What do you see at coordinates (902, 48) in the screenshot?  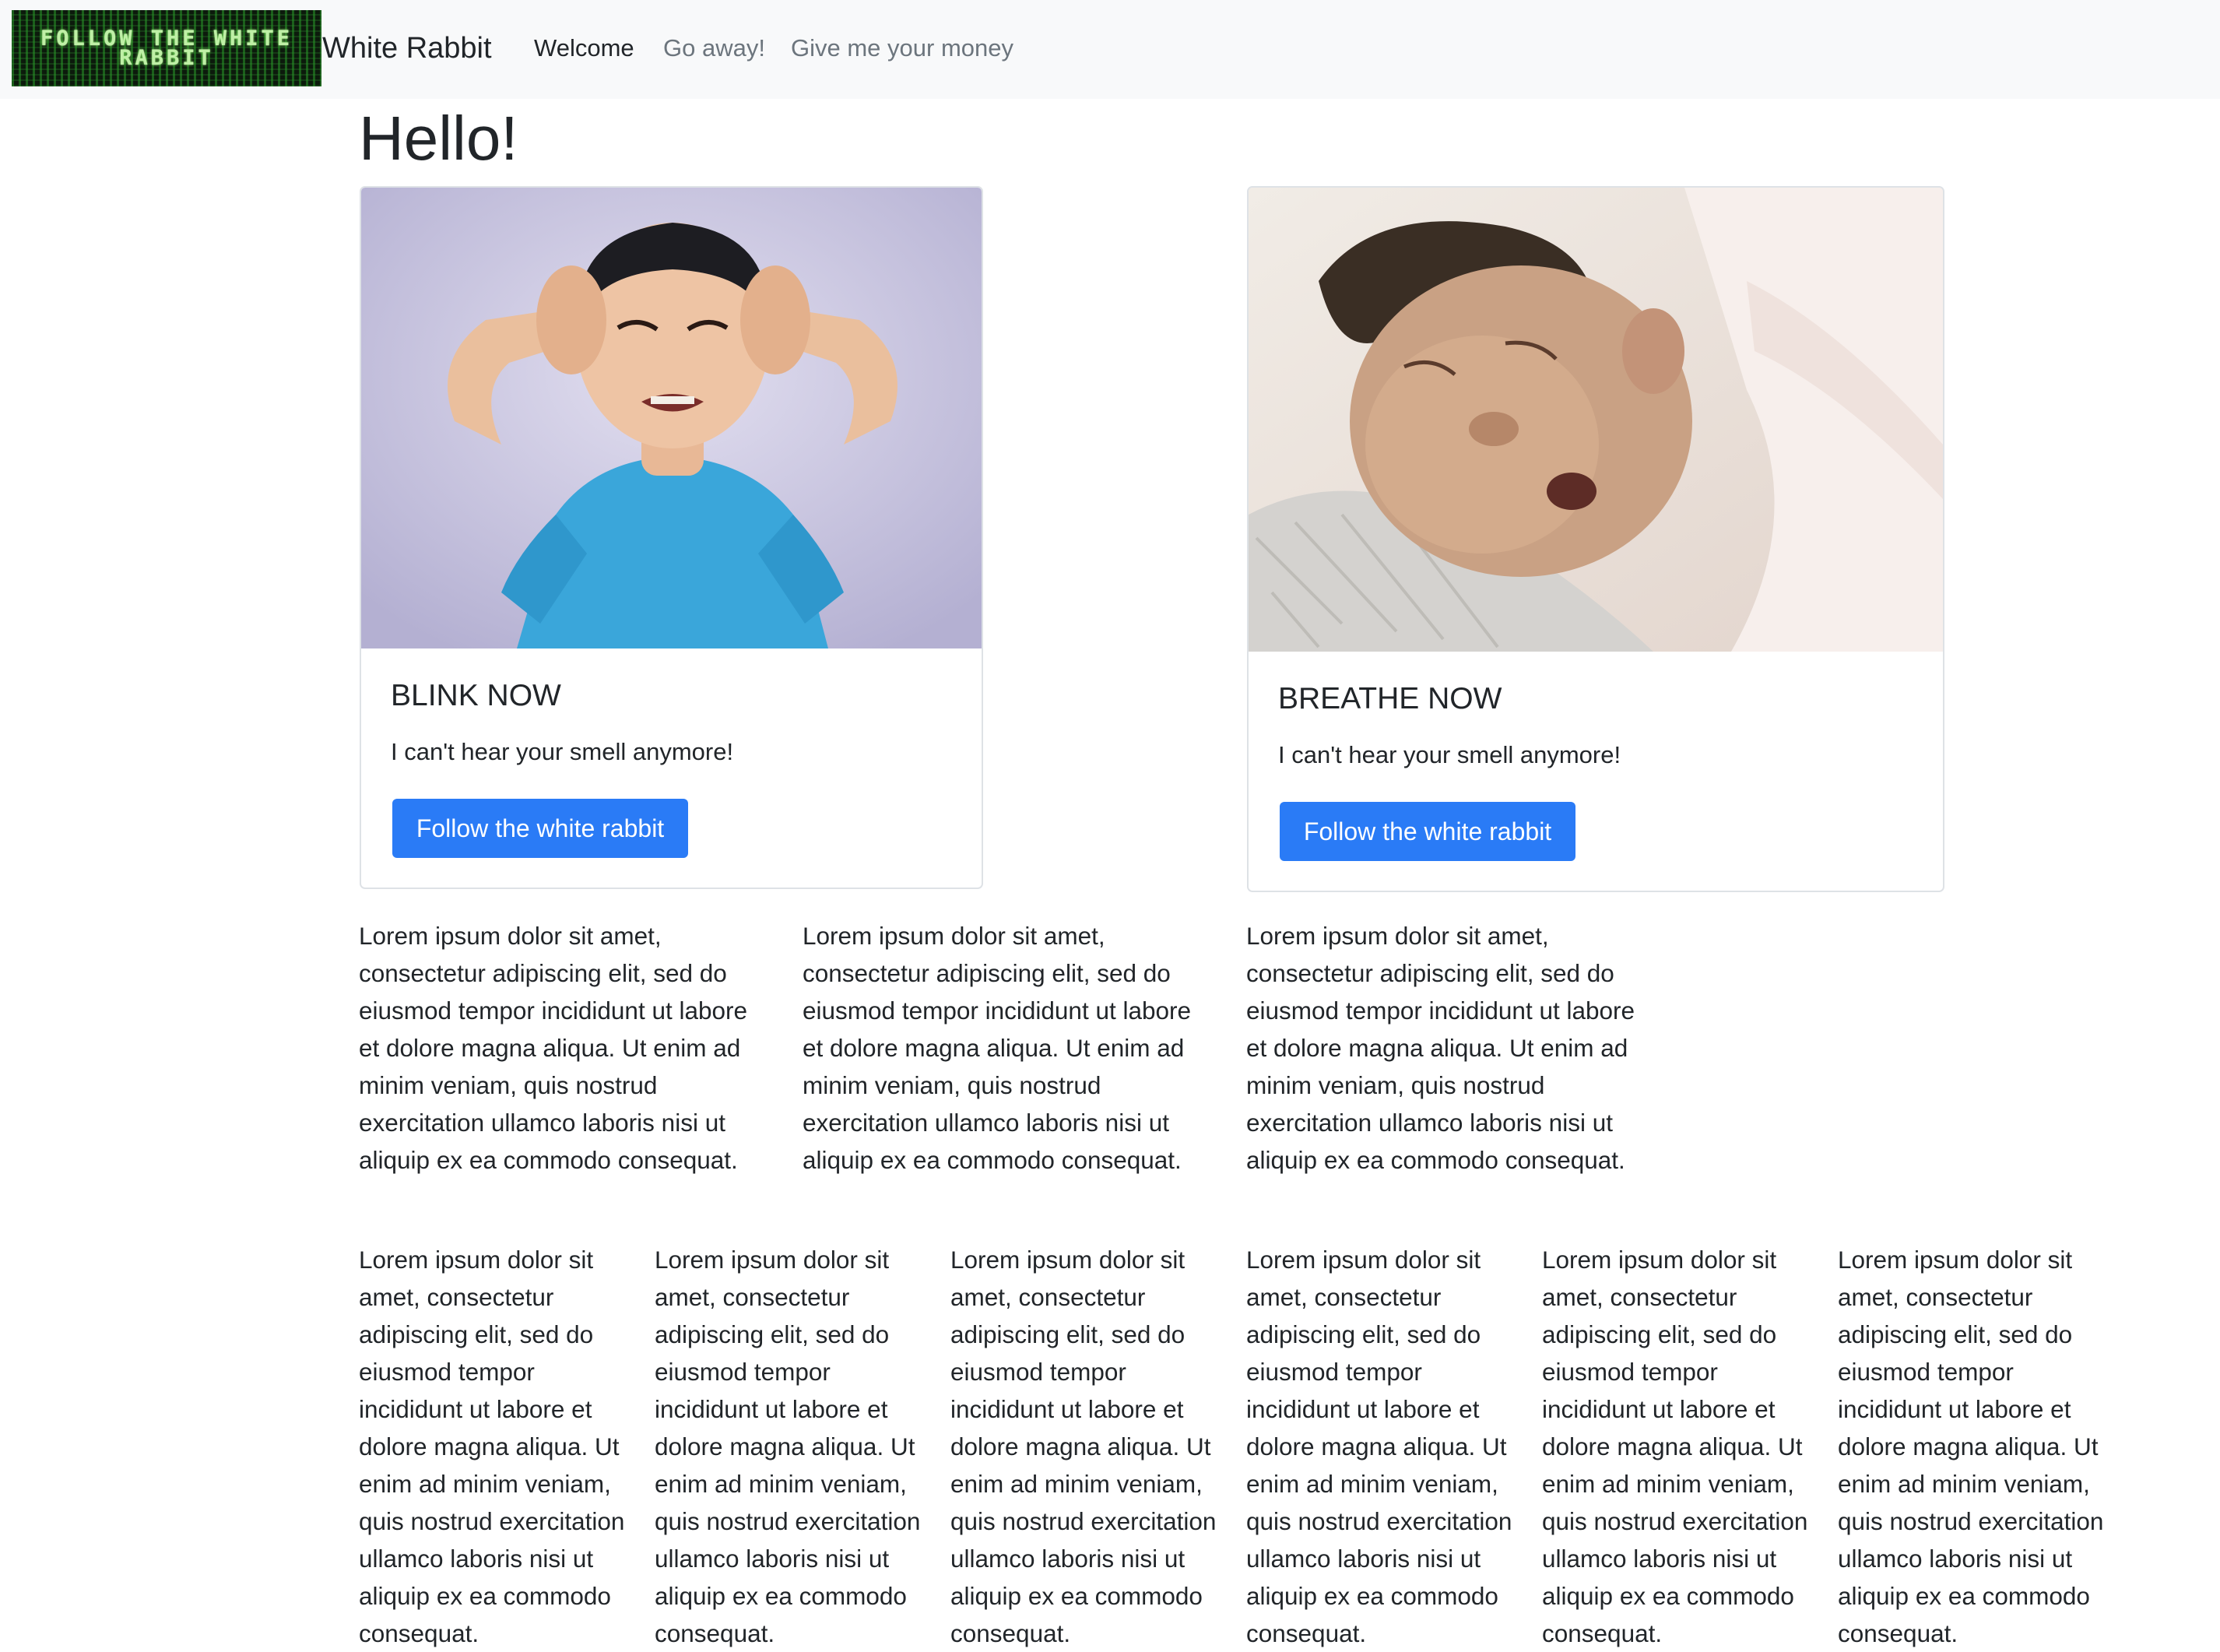 I see `nav-link-give-me-your-money: Give me your money` at bounding box center [902, 48].